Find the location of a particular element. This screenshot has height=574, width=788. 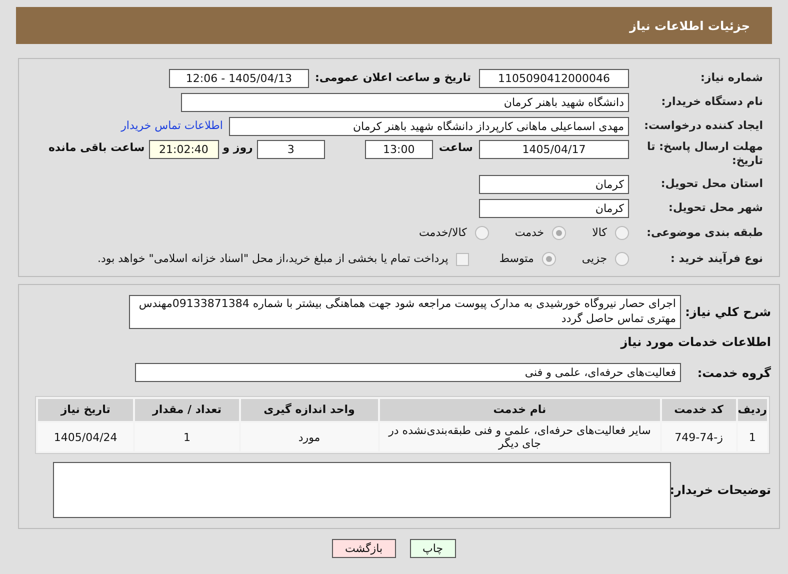

column-header: ردیف is located at coordinates (752, 410).